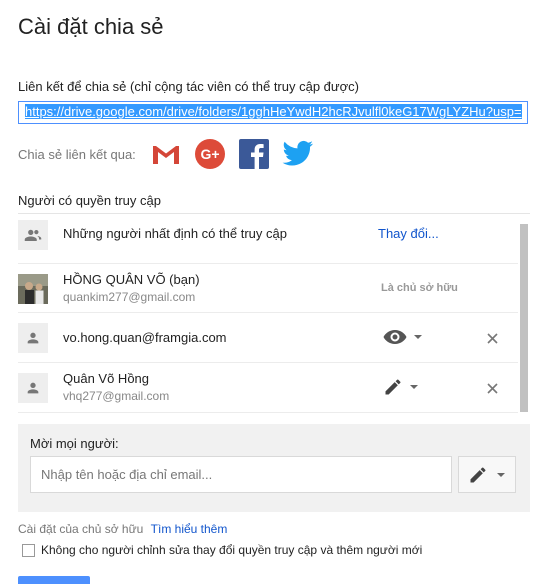 The image size is (558, 584). Describe the element at coordinates (298, 154) in the screenshot. I see `twitter-icon` at that location.